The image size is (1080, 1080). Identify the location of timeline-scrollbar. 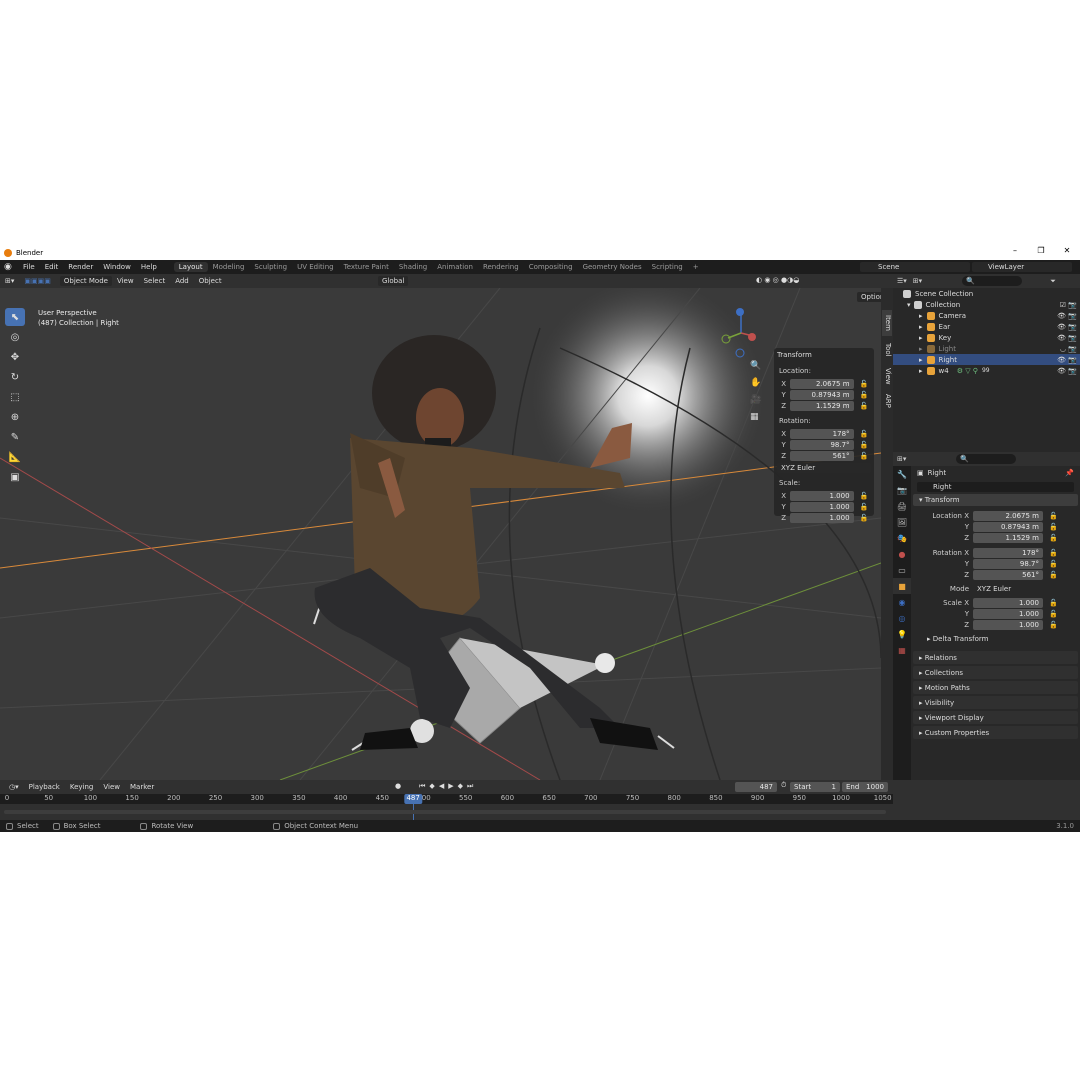
(445, 812).